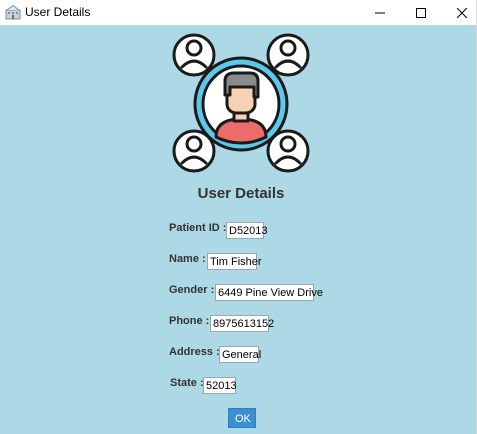 The image size is (477, 434). I want to click on address-field: General, so click(240, 354).